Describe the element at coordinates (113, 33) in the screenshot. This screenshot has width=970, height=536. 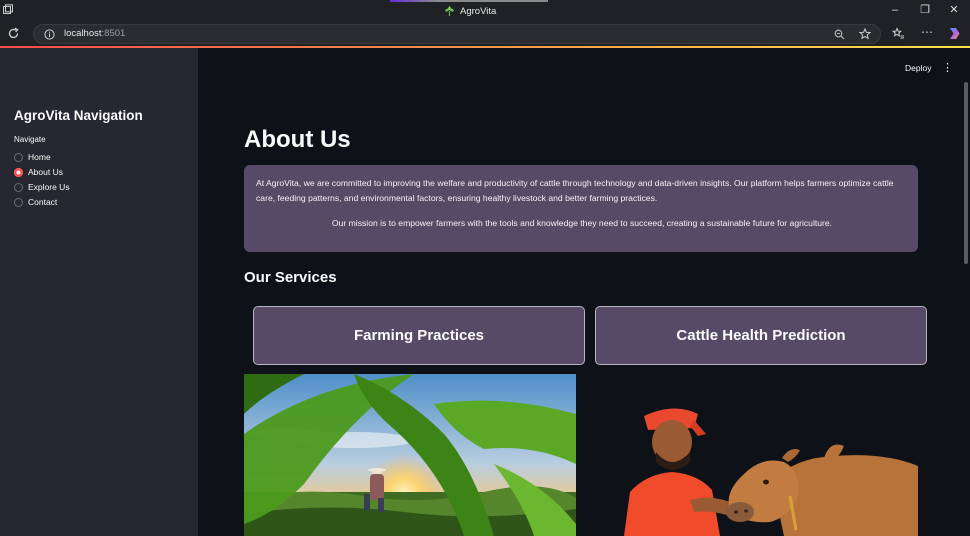
I see `url-port: :8501` at that location.